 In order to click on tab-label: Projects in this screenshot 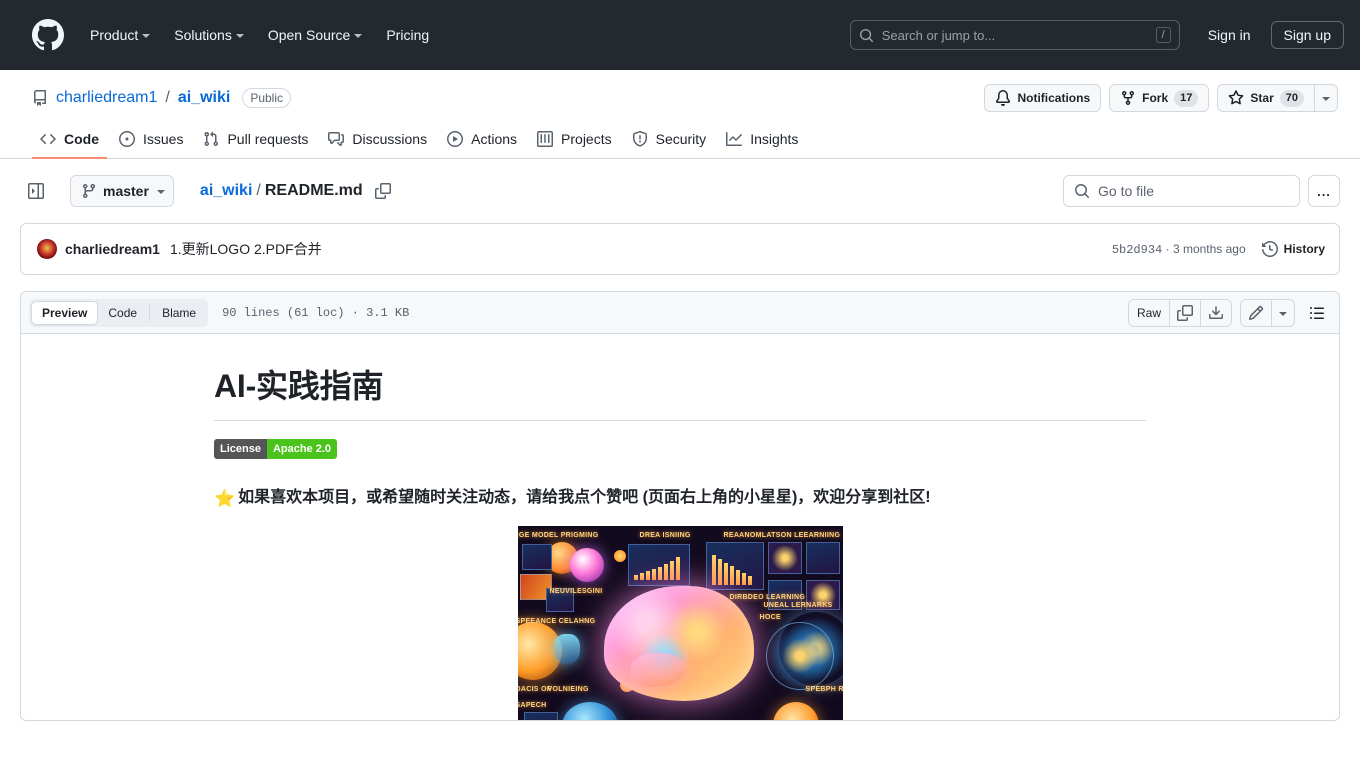, I will do `click(586, 139)`.